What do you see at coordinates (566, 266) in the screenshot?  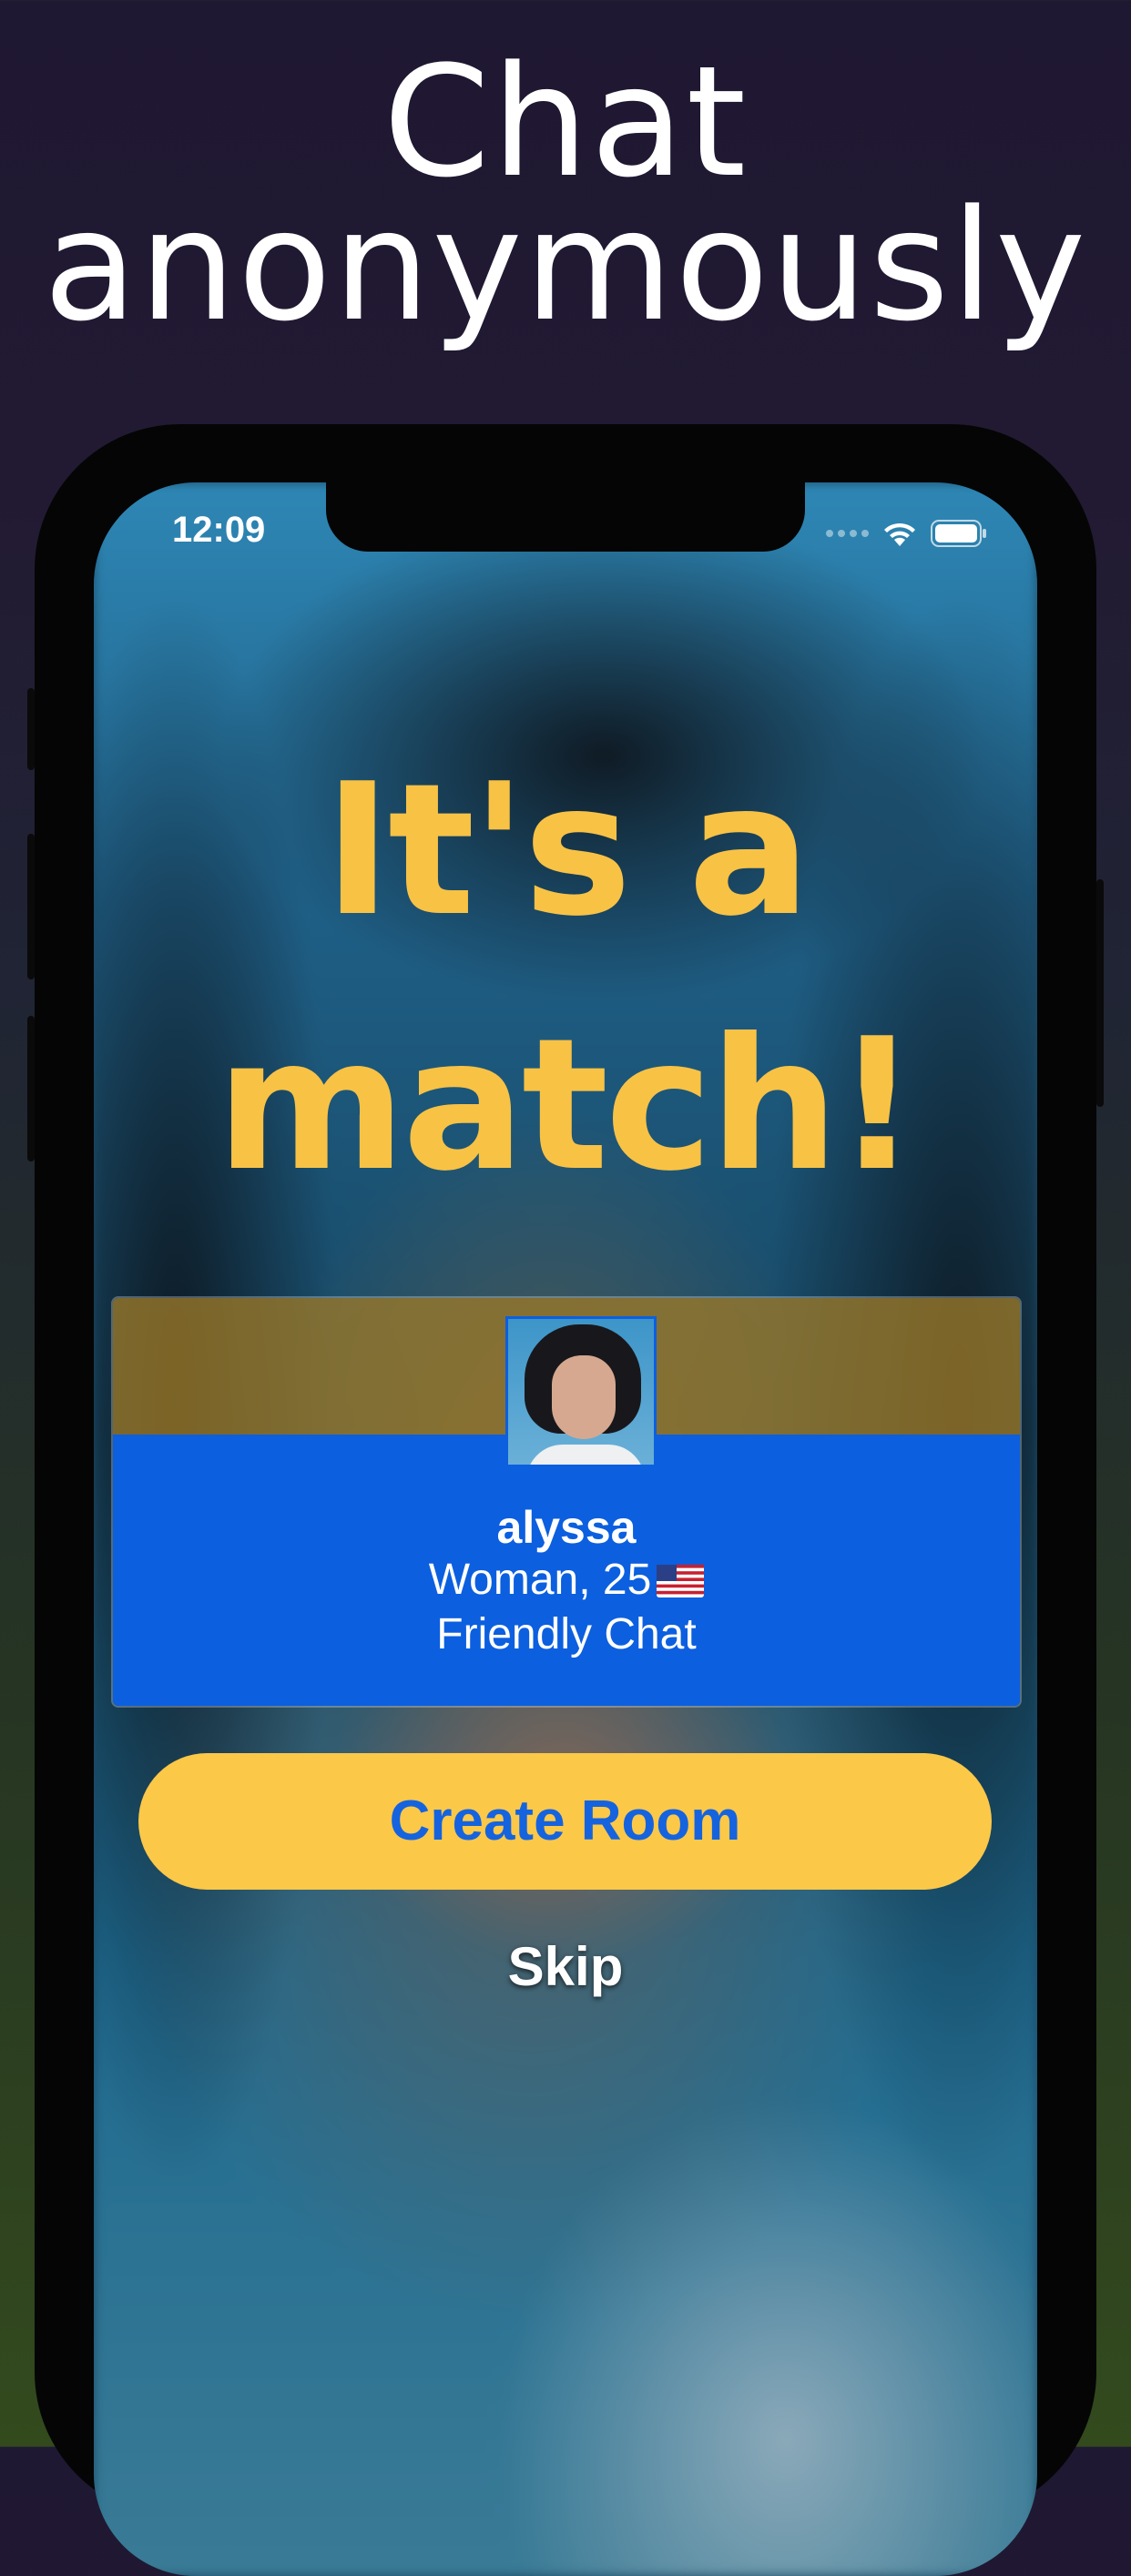 I see `headline-line-2: anonymously` at bounding box center [566, 266].